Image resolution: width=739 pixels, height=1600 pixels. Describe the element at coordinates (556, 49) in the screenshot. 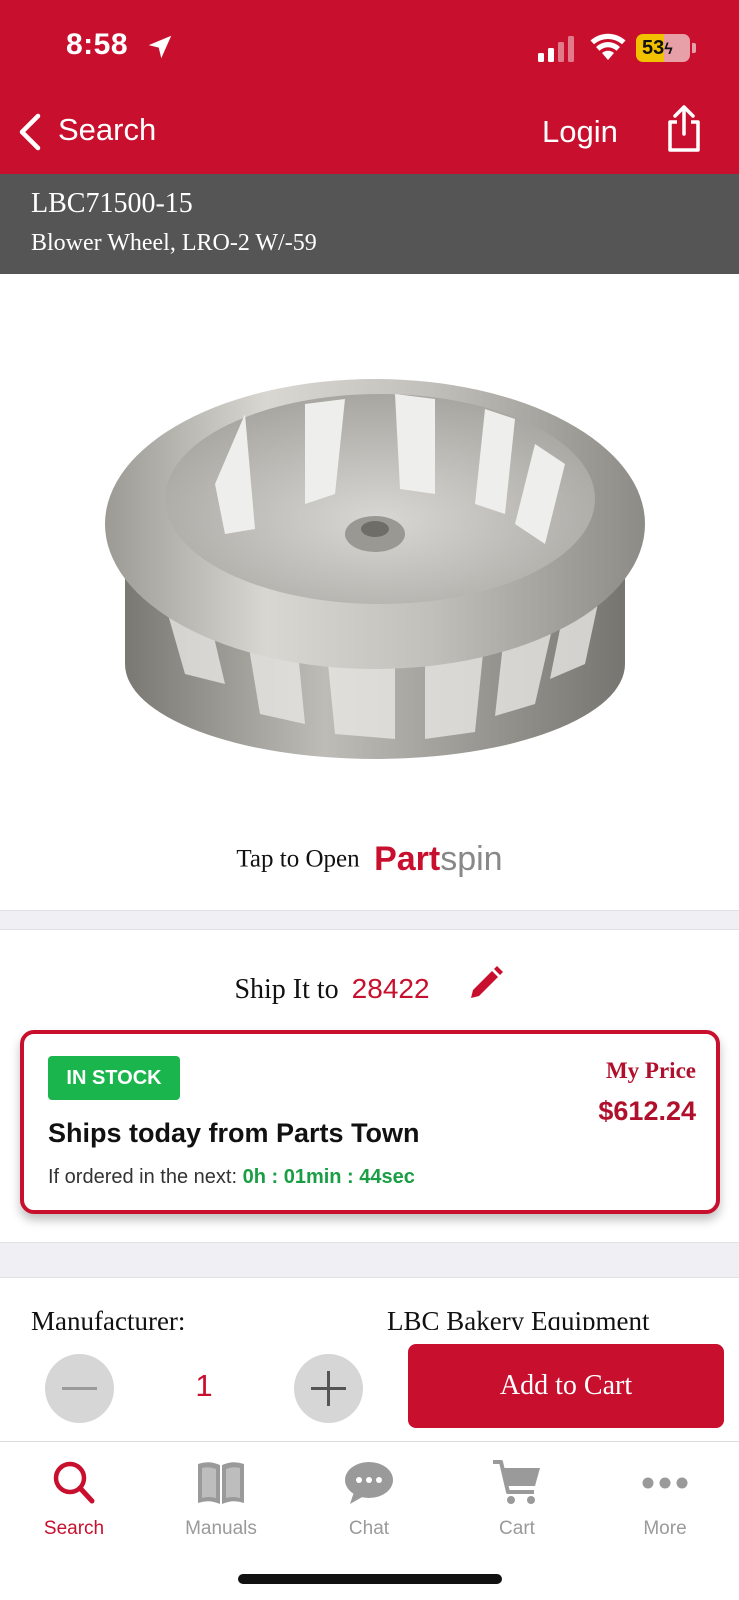

I see `cellular-signal-icon` at that location.